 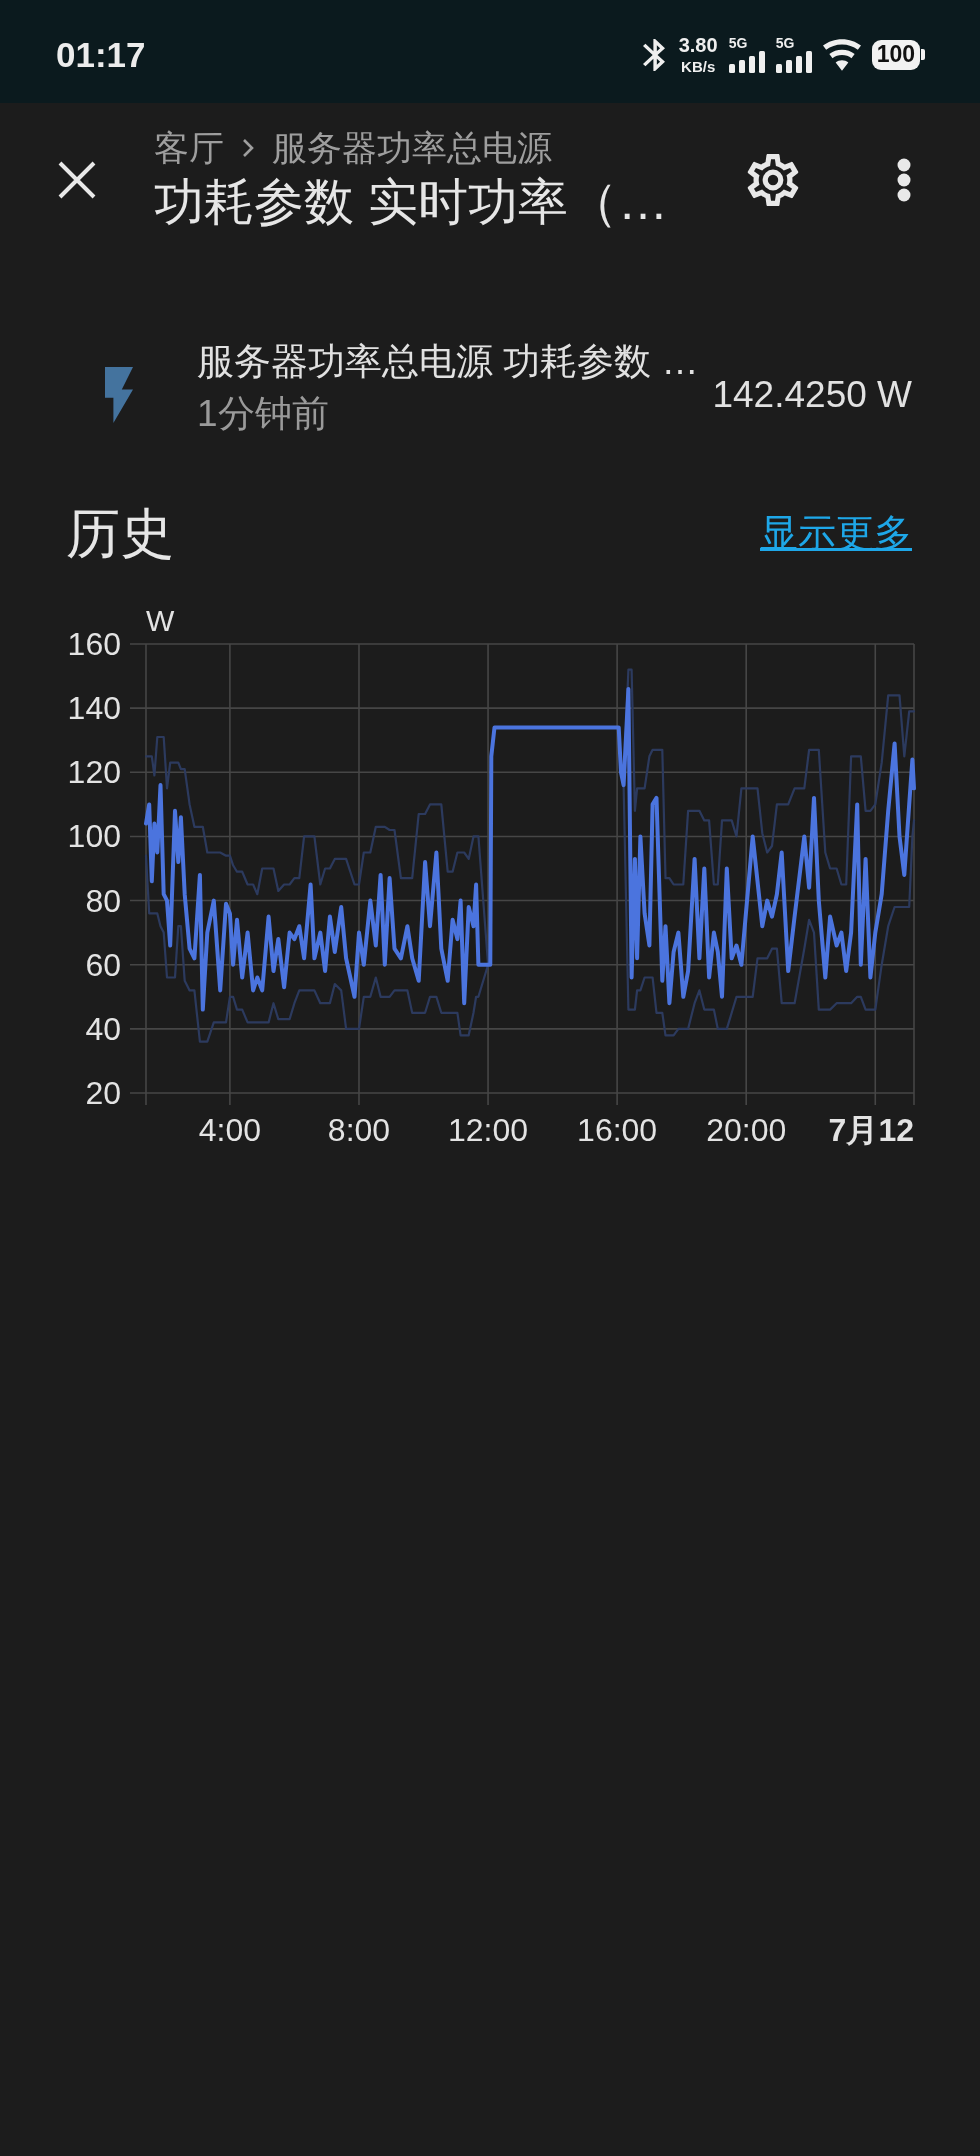 I want to click on chevron-right-icon, so click(x=248, y=148).